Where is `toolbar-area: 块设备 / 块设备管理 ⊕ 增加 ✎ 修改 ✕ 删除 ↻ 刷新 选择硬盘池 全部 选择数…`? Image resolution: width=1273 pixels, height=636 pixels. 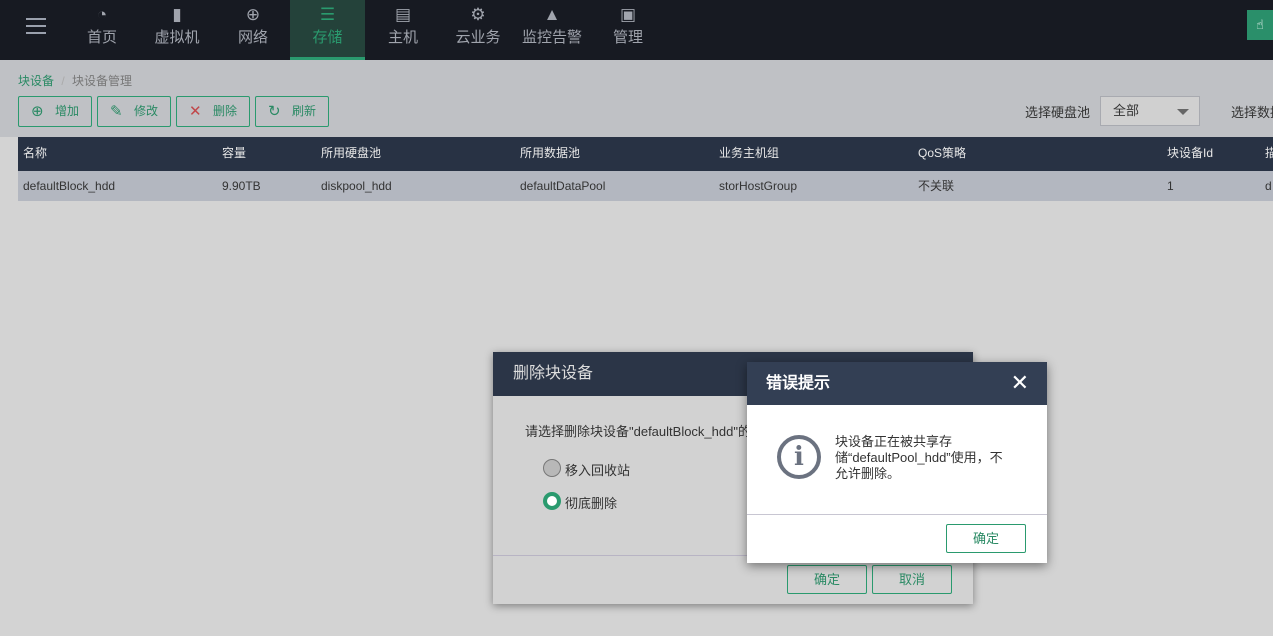 toolbar-area: 块设备 / 块设备管理 ⊕ 增加 ✎ 修改 ✕ 删除 ↻ 刷新 选择硬盘池 全部 选择数… is located at coordinates (636, 98).